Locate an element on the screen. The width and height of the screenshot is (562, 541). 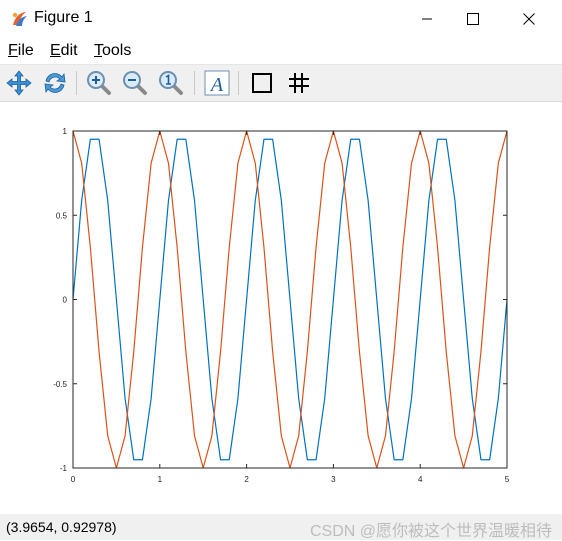
text-button: A is located at coordinates (217, 83).